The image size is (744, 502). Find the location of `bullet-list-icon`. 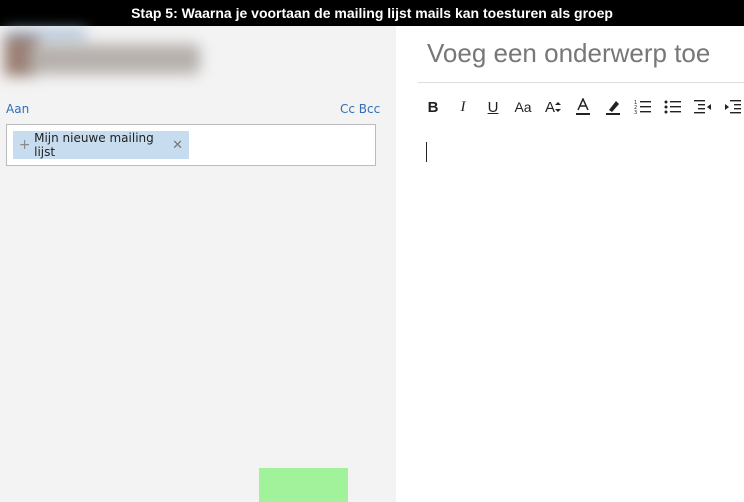

bullet-list-icon is located at coordinates (673, 107).